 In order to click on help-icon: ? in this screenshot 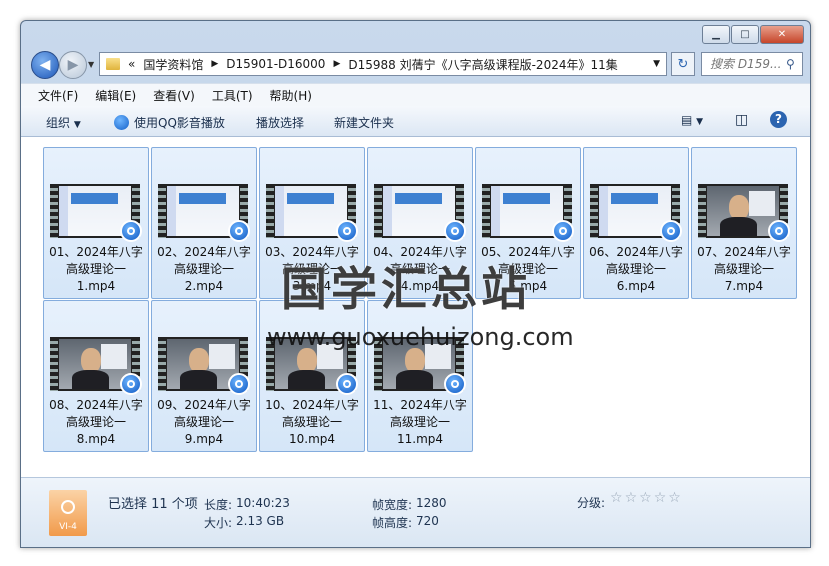, I will do `click(778, 119)`.